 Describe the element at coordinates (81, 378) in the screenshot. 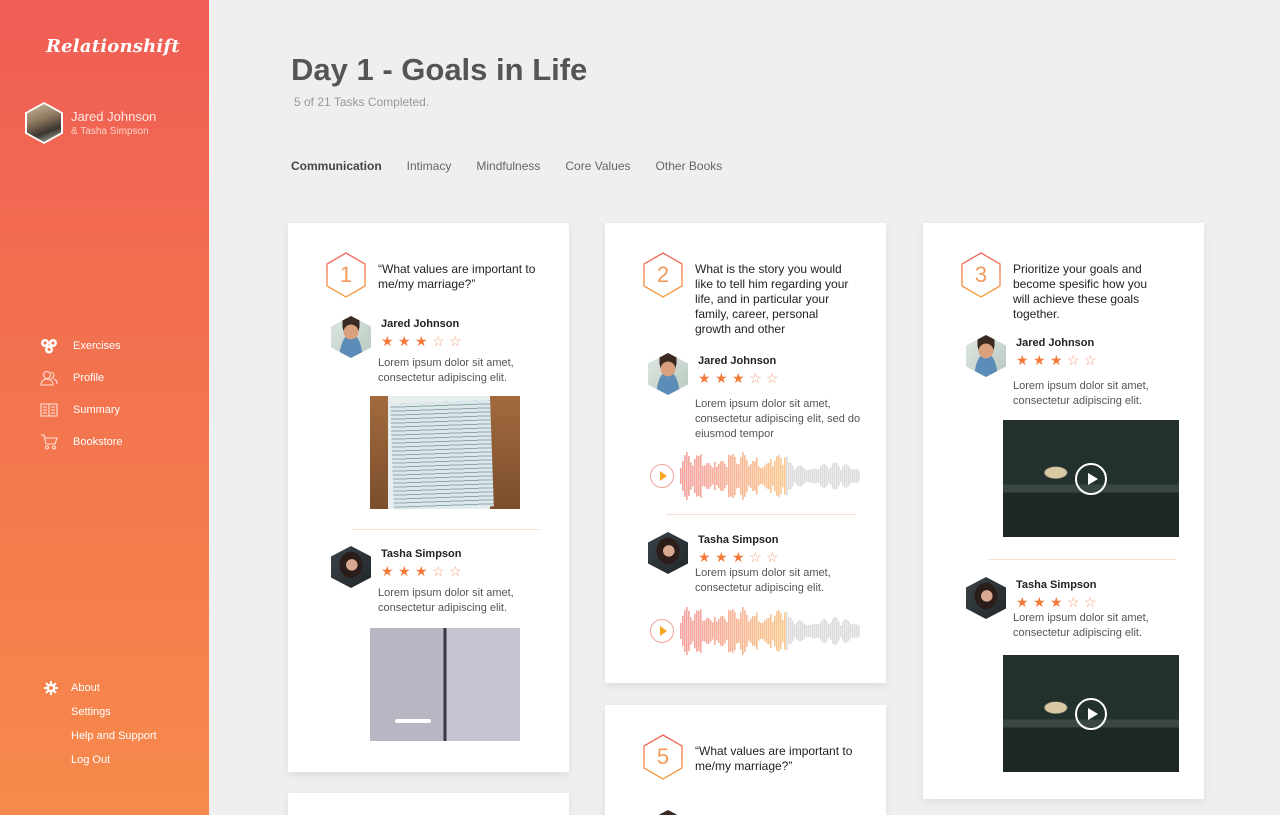

I see `sidebar-item-profile: Profile` at that location.